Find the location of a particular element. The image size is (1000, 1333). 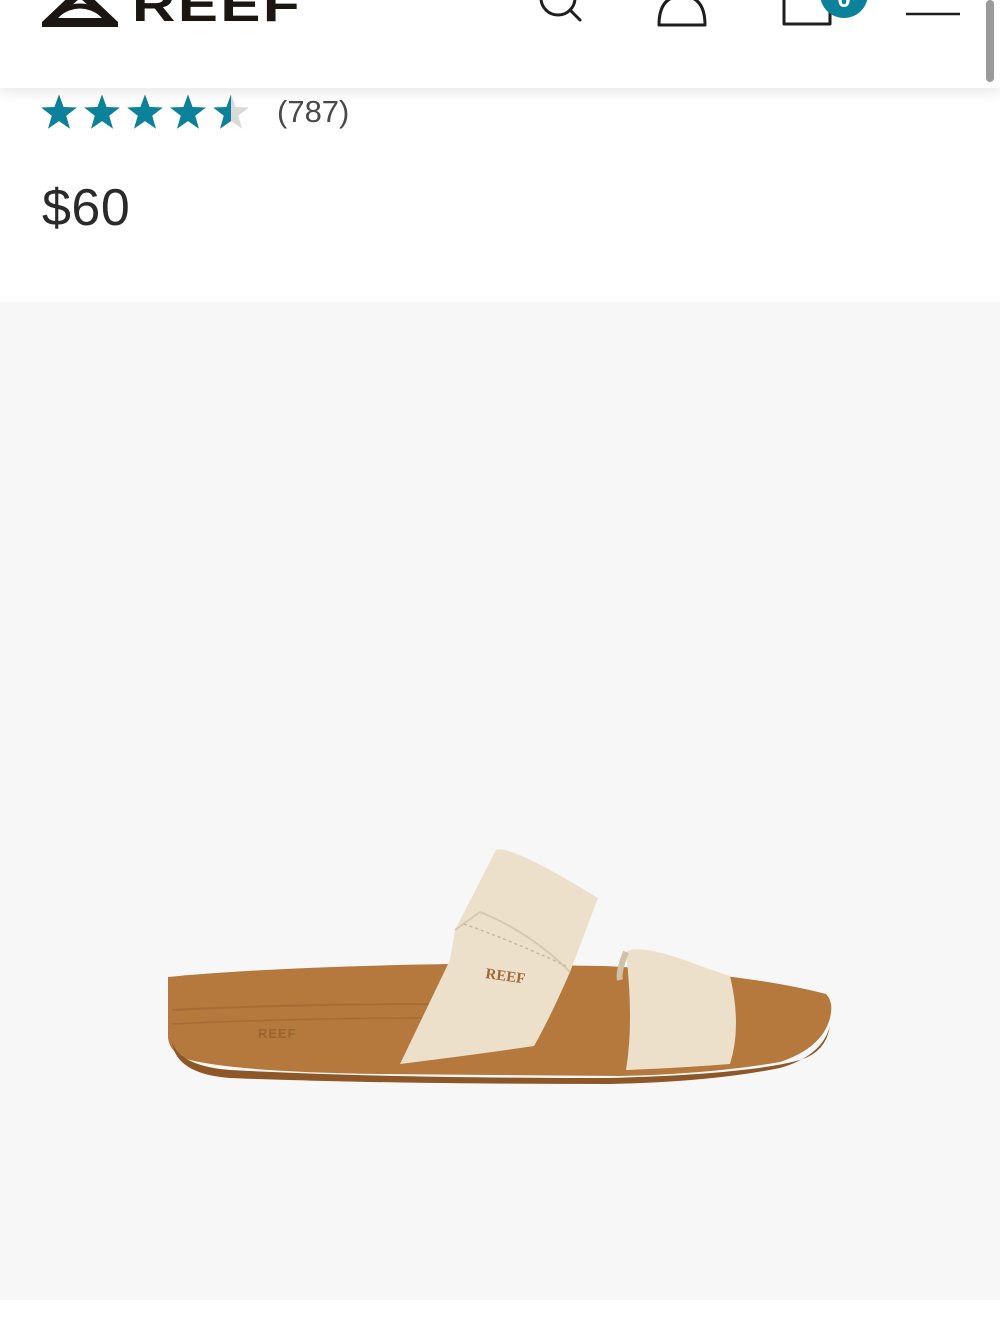

scrollbar is located at coordinates (990, 41).